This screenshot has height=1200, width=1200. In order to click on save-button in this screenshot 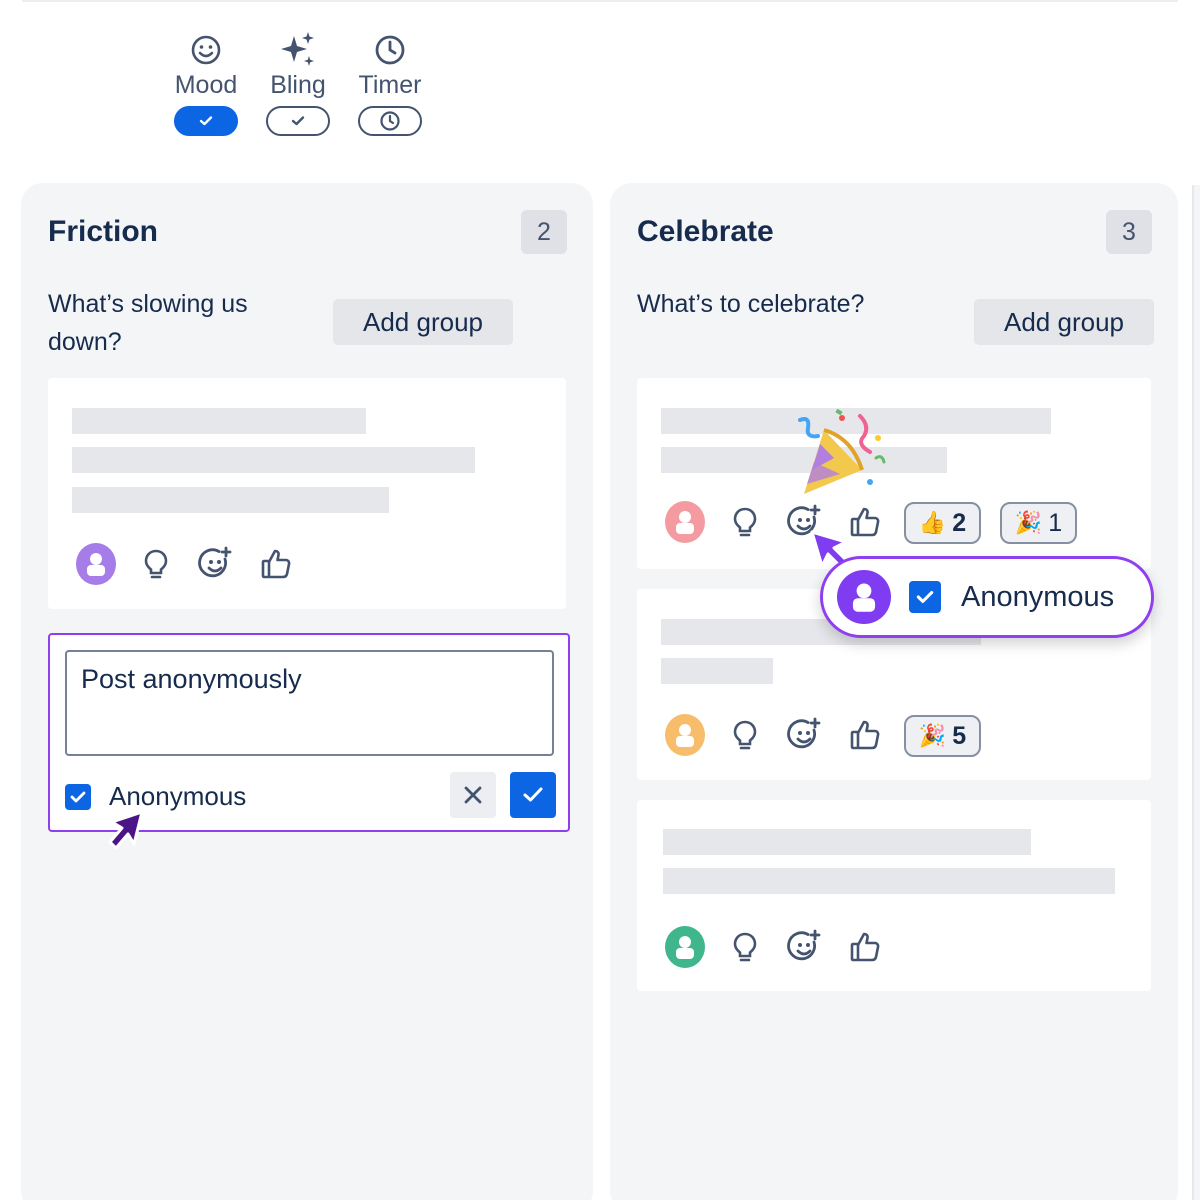, I will do `click(533, 795)`.